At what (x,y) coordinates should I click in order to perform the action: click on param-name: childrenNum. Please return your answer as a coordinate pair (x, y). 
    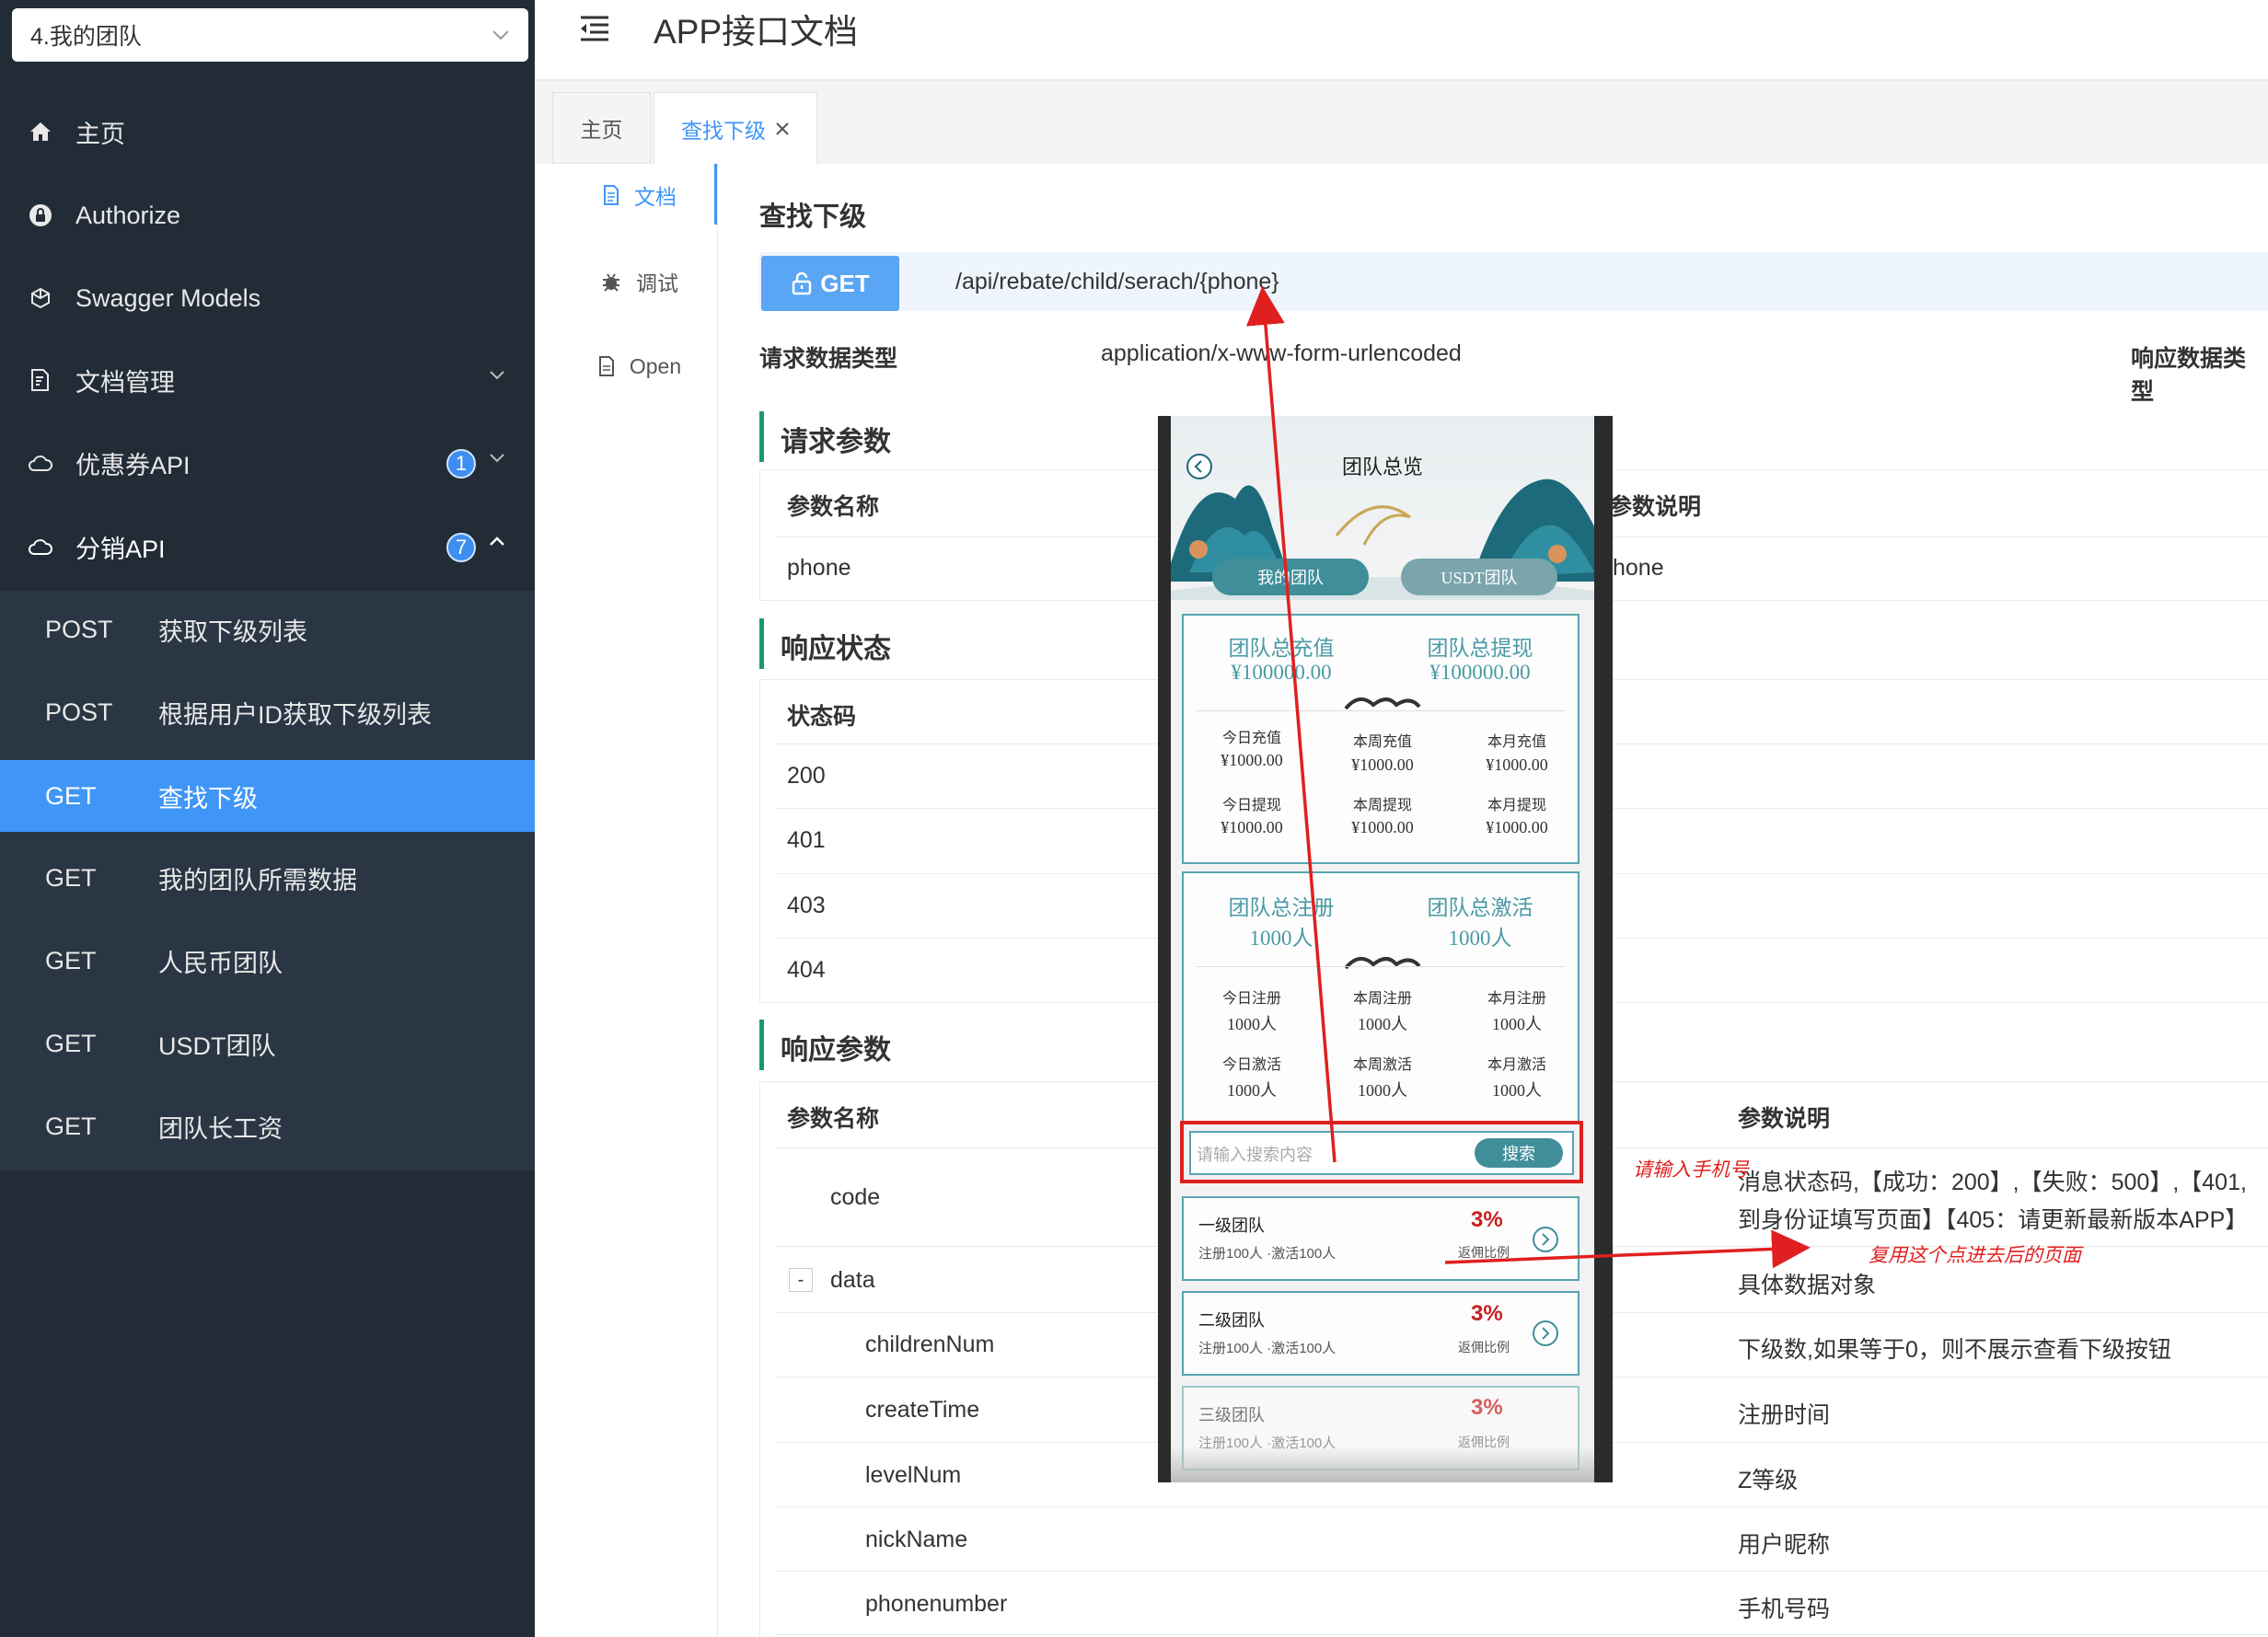
    Looking at the image, I should click on (930, 1344).